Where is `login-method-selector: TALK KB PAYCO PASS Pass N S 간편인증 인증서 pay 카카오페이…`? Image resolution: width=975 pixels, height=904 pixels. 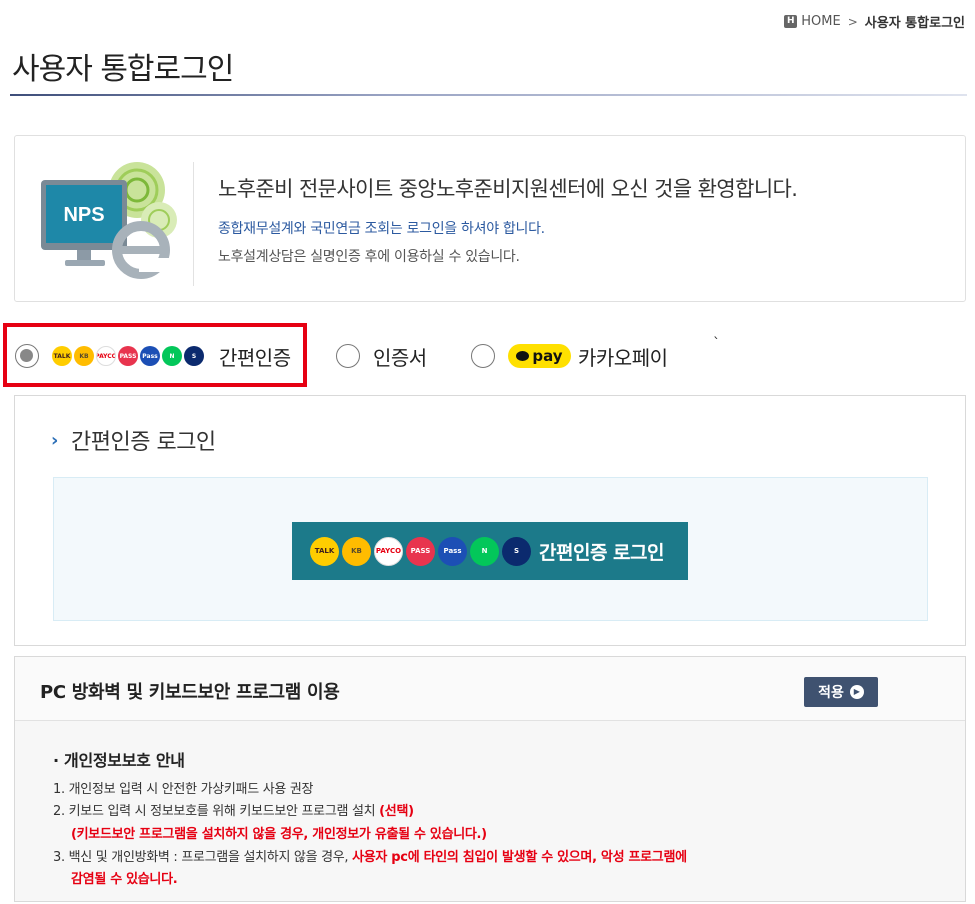 login-method-selector: TALK KB PAYCO PASS Pass N S 간편인증 인증서 pay 카카오페이… is located at coordinates (487, 355).